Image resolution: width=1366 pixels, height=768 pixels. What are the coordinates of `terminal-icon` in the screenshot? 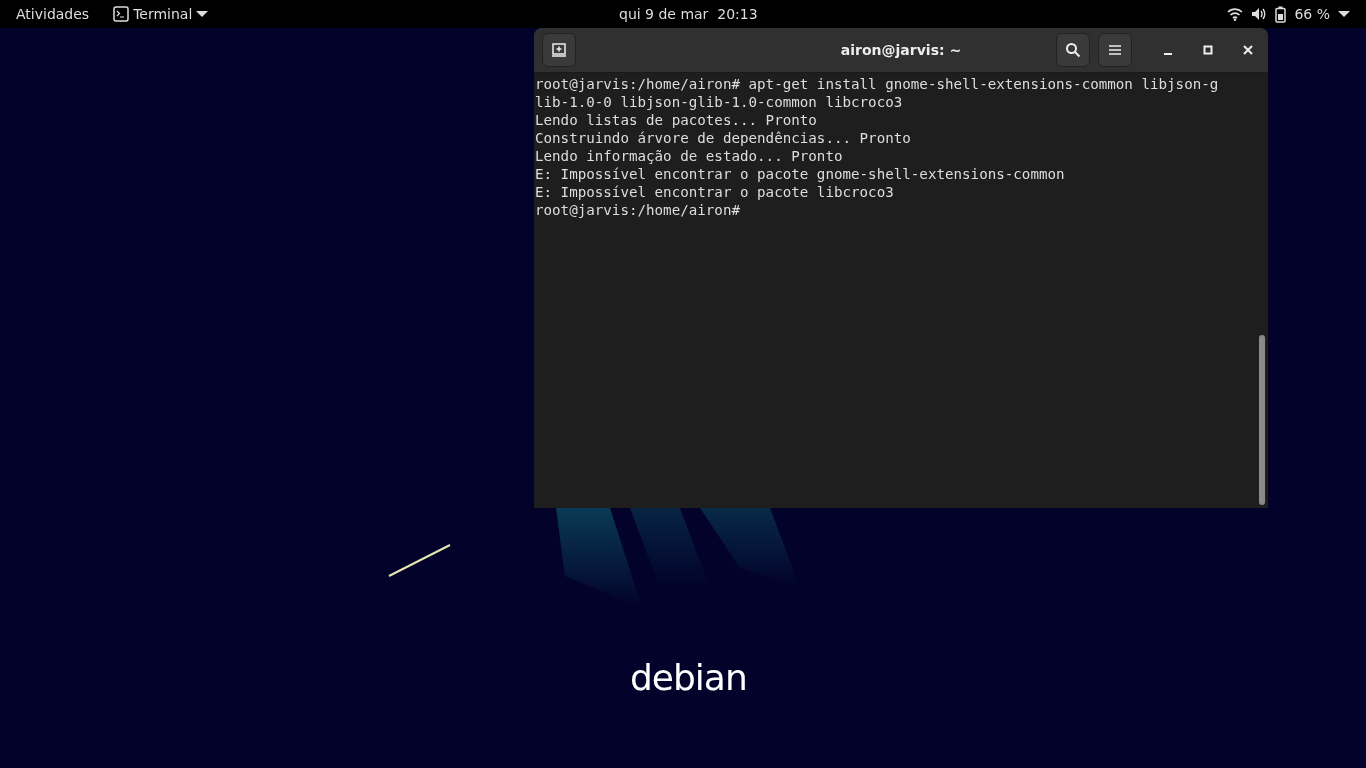 It's located at (121, 14).